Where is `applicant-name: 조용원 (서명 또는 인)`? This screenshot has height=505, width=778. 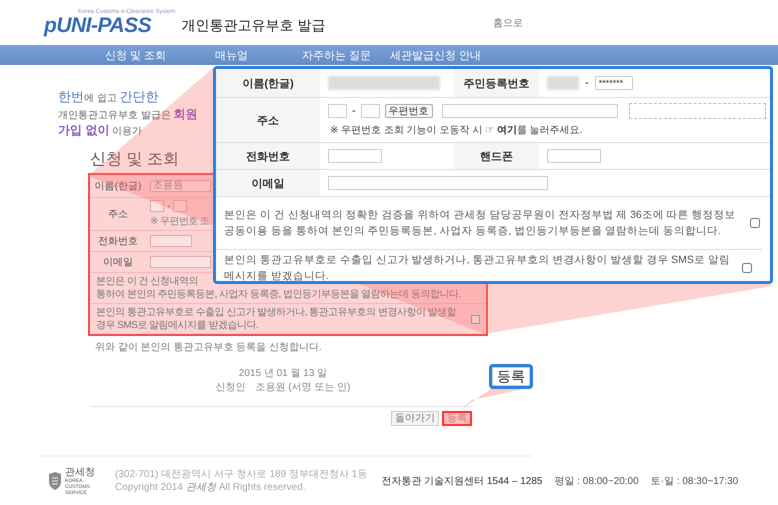
applicant-name: 조용원 (서명 또는 인) is located at coordinates (303, 387).